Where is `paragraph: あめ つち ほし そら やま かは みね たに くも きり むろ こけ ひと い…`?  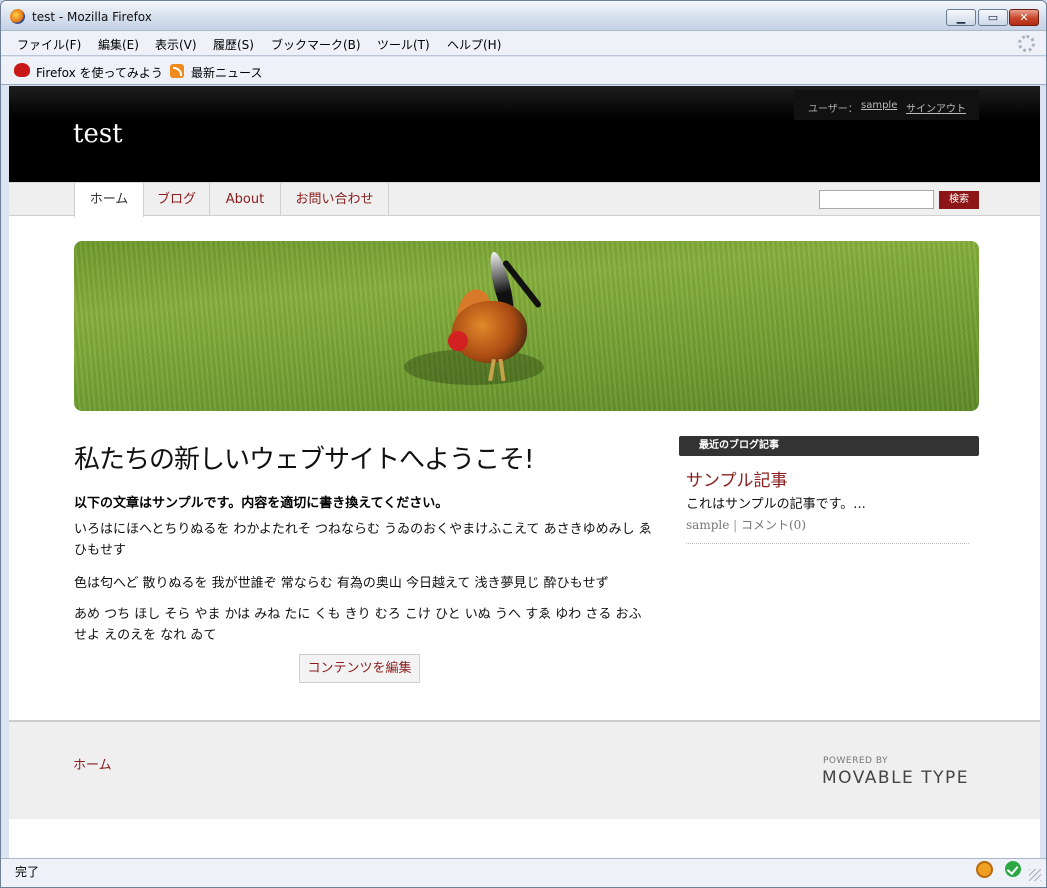 paragraph: あめ つち ほし そら やま かは みね たに くも きり むろ こけ ひと い… is located at coordinates (358, 625).